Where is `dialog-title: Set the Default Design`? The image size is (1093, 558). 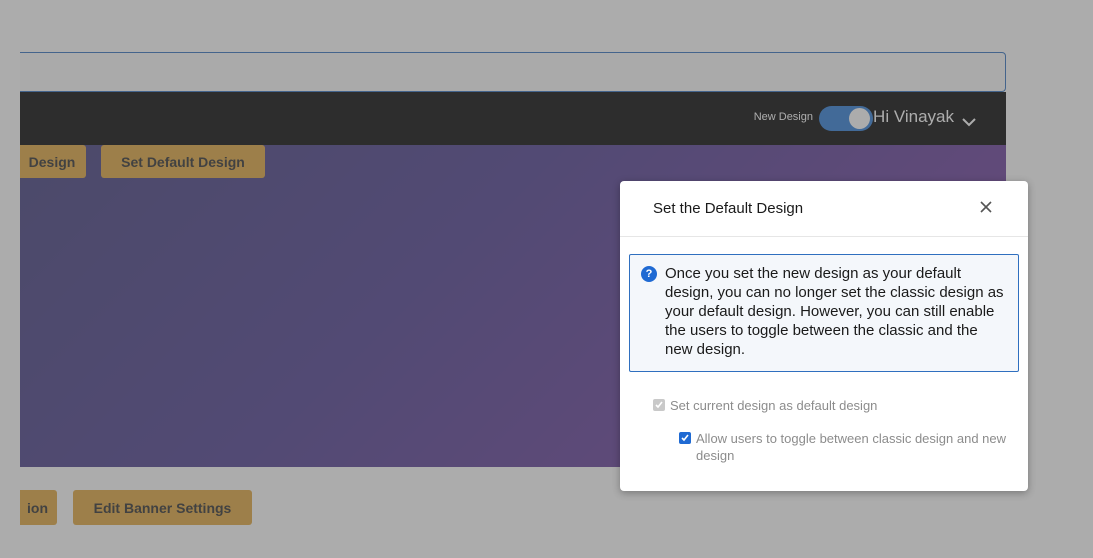
dialog-title: Set the Default Design is located at coordinates (728, 208).